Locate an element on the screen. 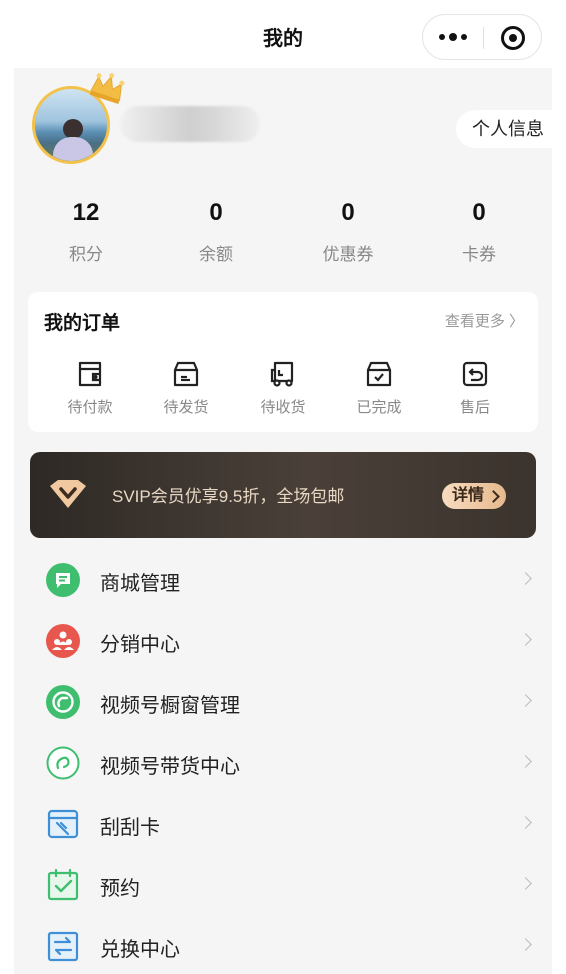 The height and width of the screenshot is (974, 566). appointment-icon is located at coordinates (63, 884).